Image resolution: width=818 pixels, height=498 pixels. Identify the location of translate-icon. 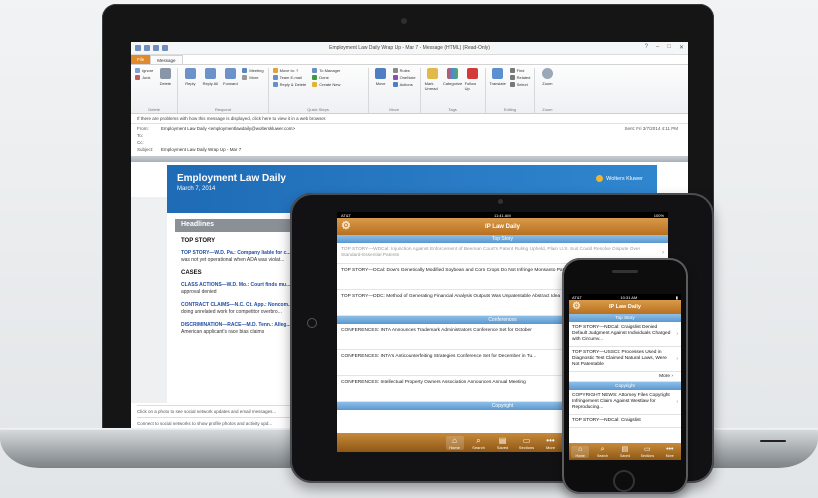
(498, 73).